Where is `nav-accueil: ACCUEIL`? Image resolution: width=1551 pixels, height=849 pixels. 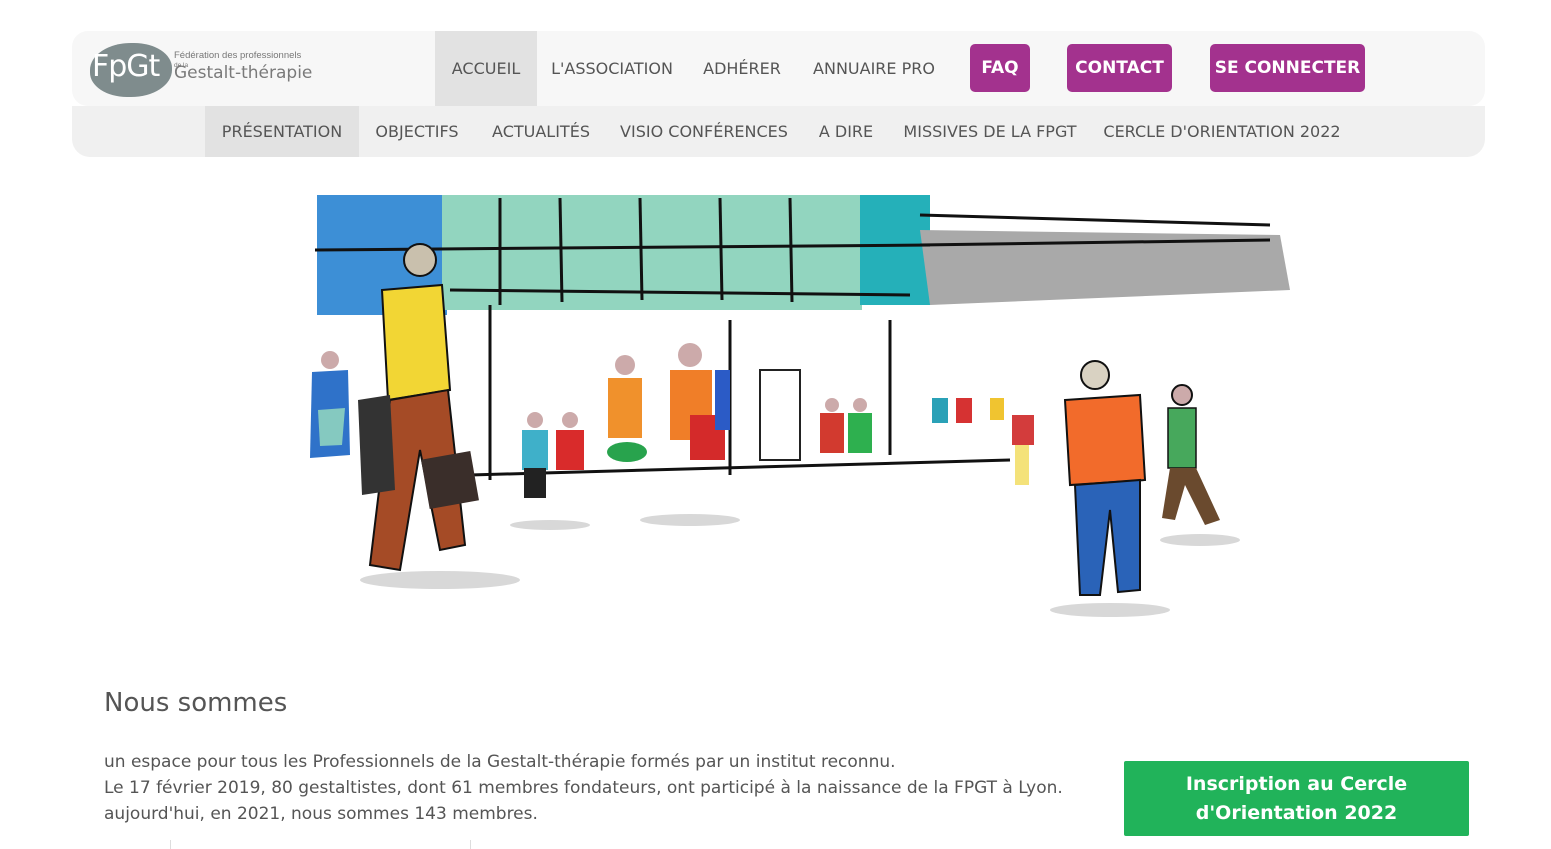 nav-accueil: ACCUEIL is located at coordinates (486, 68).